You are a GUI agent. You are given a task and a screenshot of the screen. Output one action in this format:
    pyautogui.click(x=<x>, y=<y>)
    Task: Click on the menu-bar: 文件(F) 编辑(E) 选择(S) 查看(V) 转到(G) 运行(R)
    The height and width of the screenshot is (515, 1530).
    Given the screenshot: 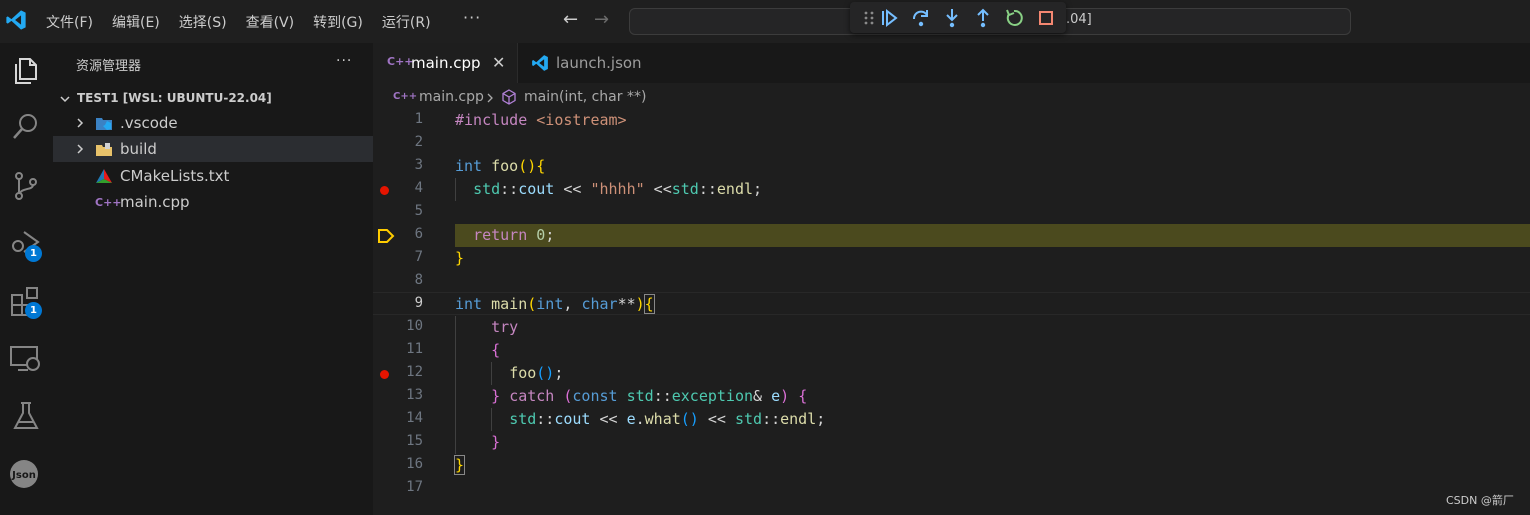 What is the action you would take?
    pyautogui.click(x=248, y=21)
    